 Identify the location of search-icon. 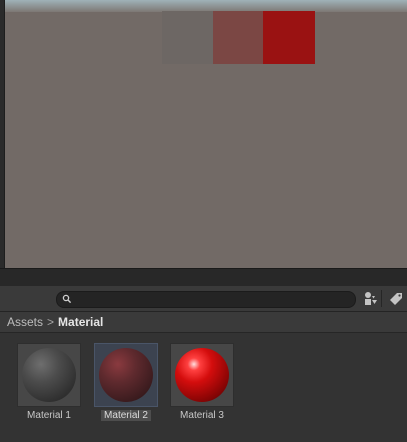
(67, 299).